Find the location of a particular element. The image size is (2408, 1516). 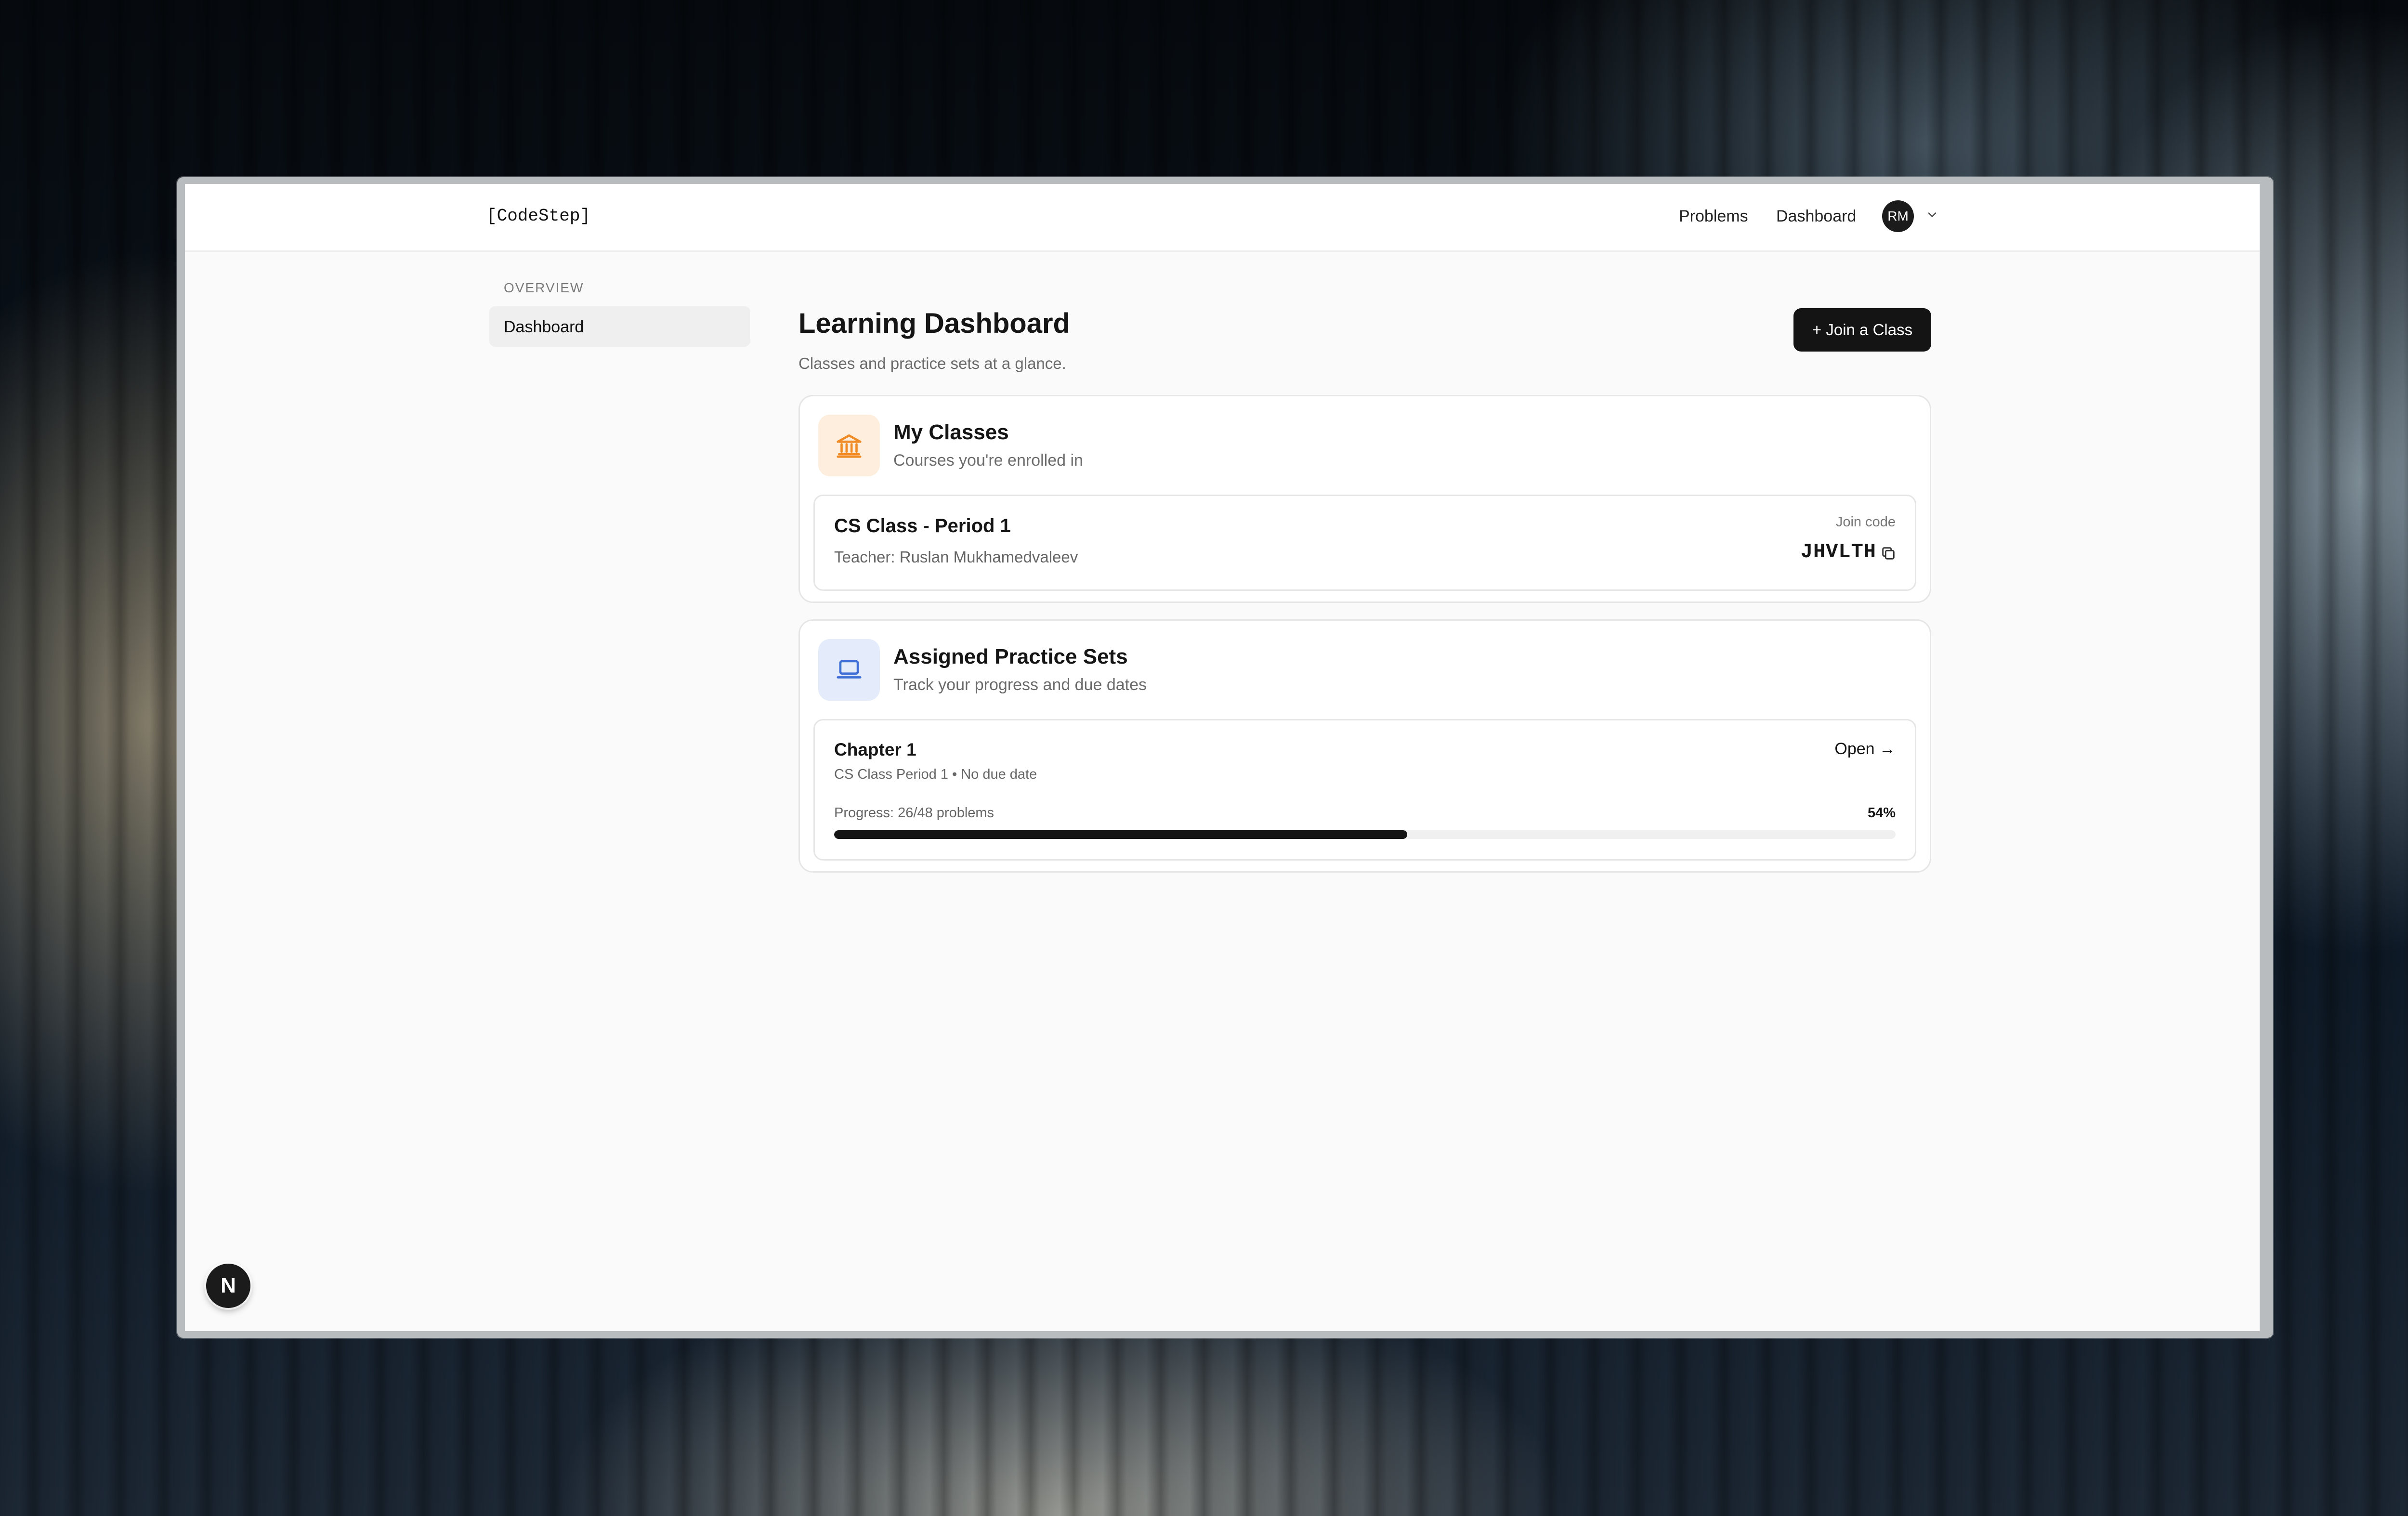

practice-set-title: Chapter 1 is located at coordinates (875, 749).